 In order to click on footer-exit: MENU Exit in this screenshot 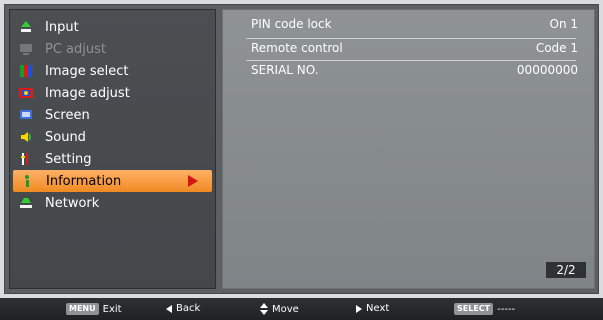, I will do `click(94, 309)`.